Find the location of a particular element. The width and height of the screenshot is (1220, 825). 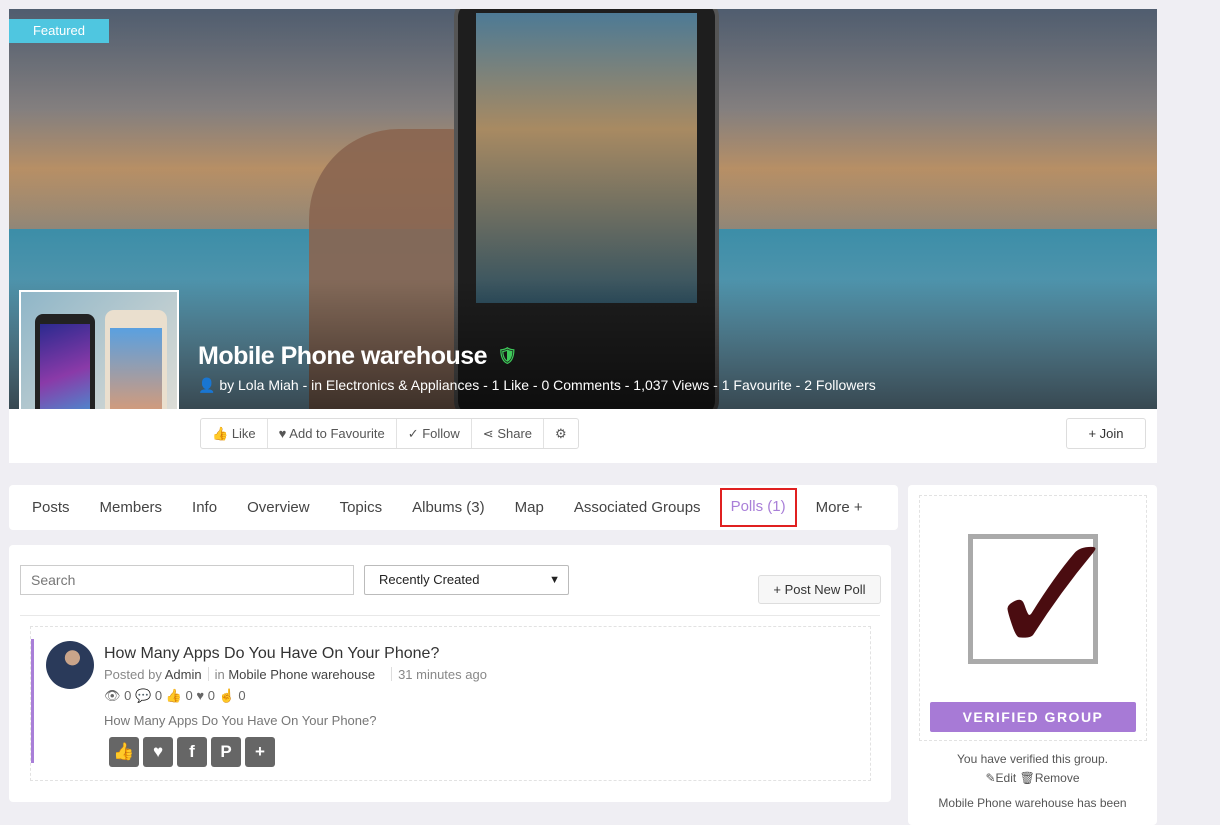

pinterest-icon: P is located at coordinates (226, 752).